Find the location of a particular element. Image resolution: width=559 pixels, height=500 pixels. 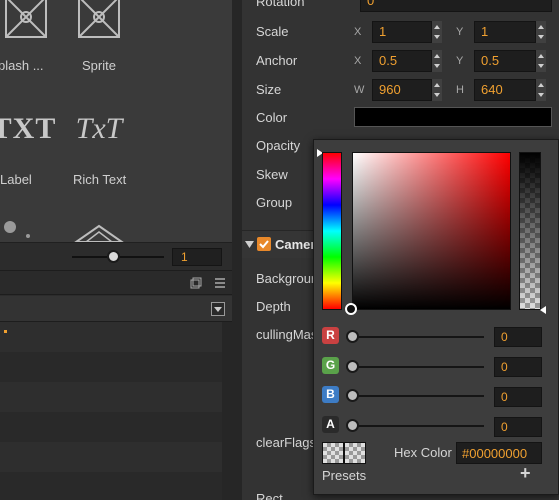

size-h-stepper is located at coordinates (540, 90).